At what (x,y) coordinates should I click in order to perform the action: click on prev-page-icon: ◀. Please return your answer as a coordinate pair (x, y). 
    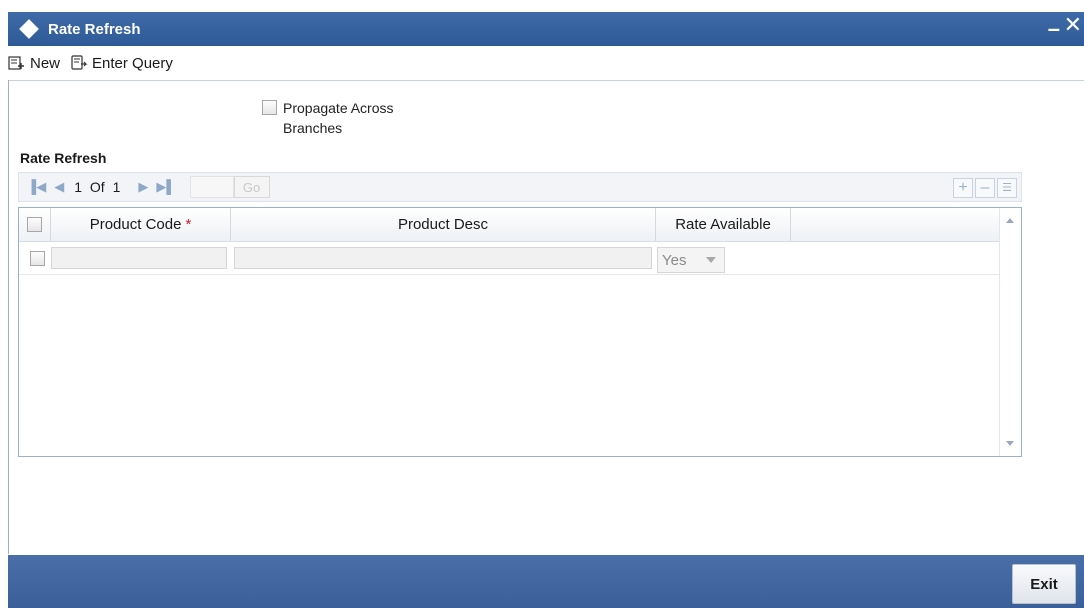
    Looking at the image, I should click on (59, 187).